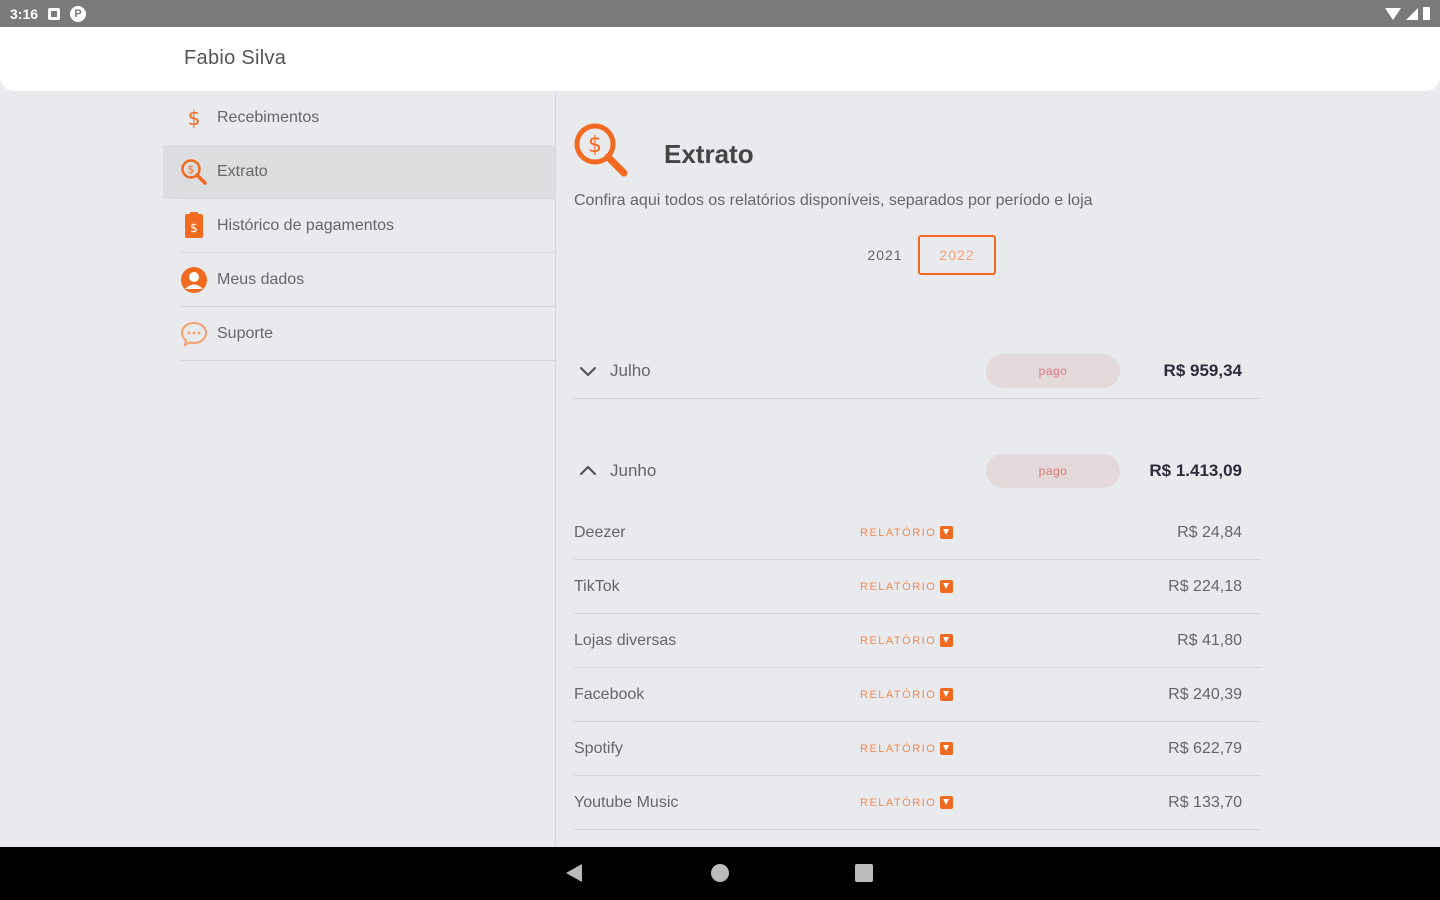 The image size is (1440, 900). What do you see at coordinates (917, 371) in the screenshot?
I see `month-row-julho: Julho pago R$ 959,34` at bounding box center [917, 371].